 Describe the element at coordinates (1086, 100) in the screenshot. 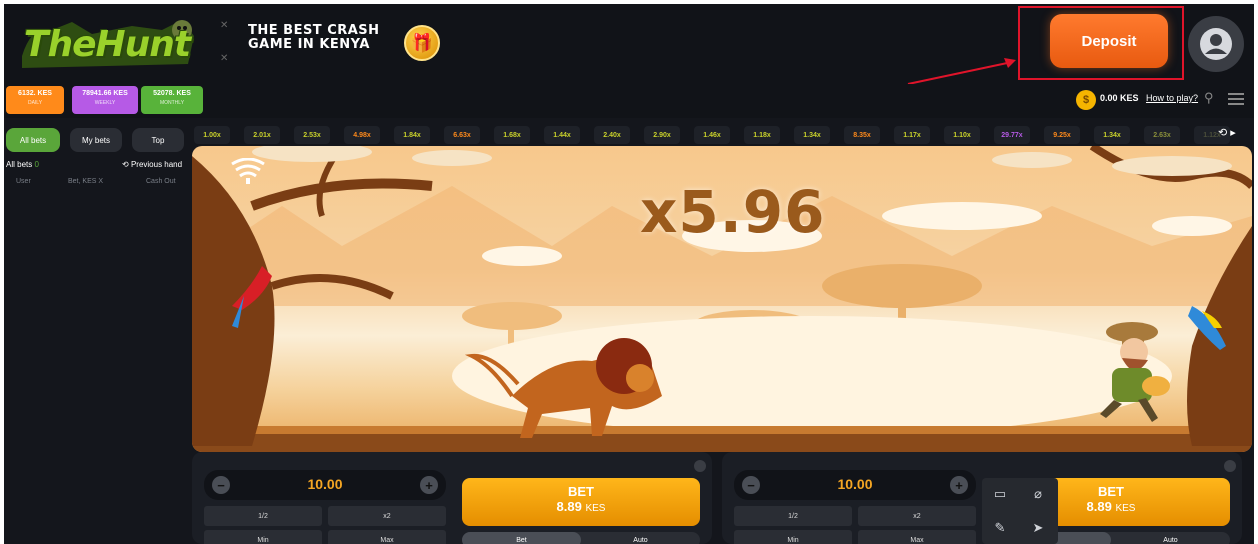

I see `coin-icon: $` at that location.